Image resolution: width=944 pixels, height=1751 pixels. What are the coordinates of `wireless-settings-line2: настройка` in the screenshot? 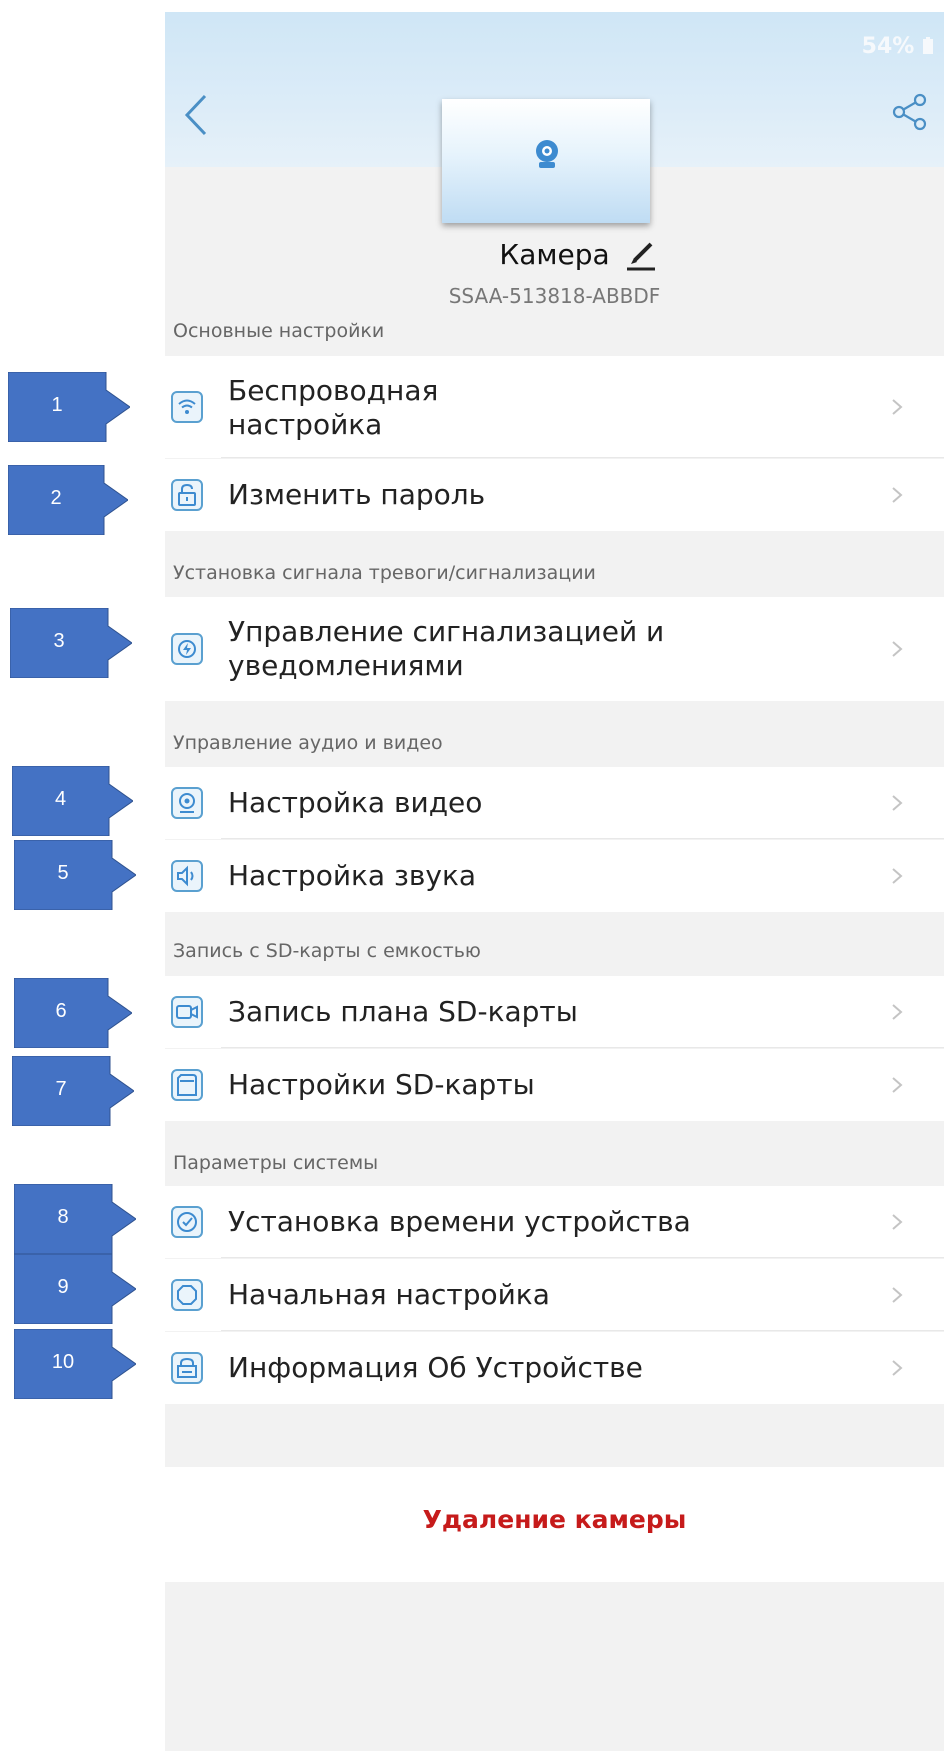 It's located at (305, 424).